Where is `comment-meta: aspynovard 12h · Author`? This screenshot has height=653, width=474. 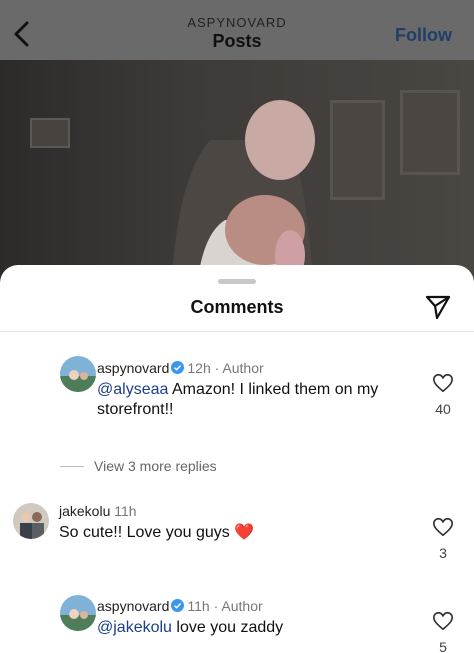 comment-meta: aspynovard 12h · Author is located at coordinates (180, 368).